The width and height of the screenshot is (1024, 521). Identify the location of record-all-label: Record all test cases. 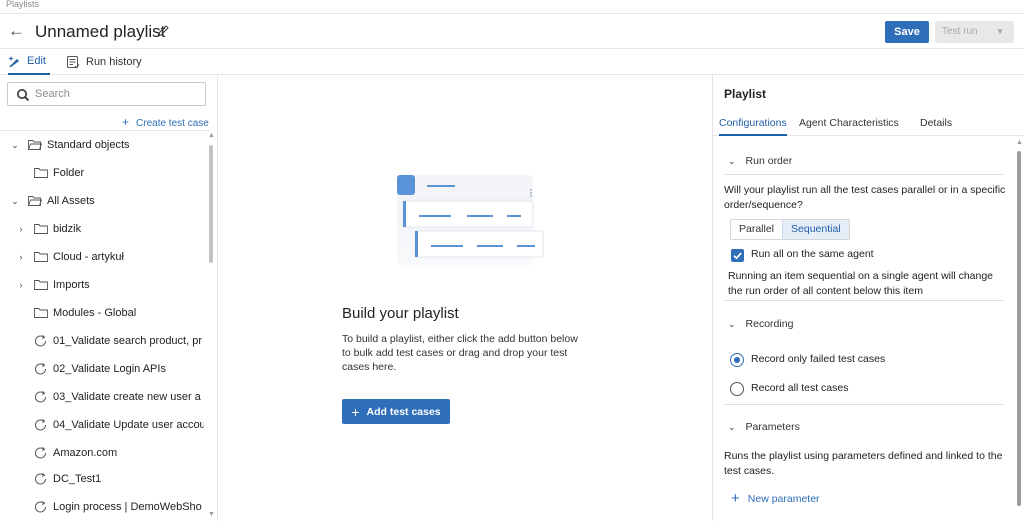
(800, 388).